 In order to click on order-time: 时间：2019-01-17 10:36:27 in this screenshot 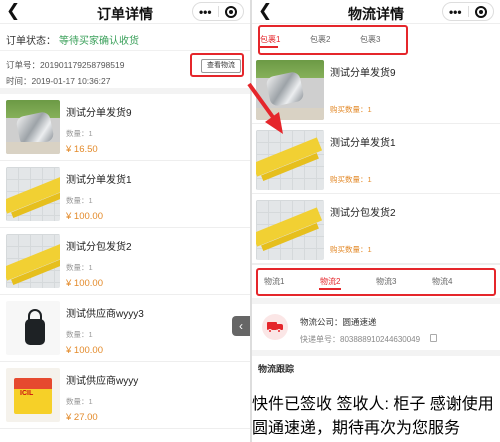, I will do `click(58, 81)`.